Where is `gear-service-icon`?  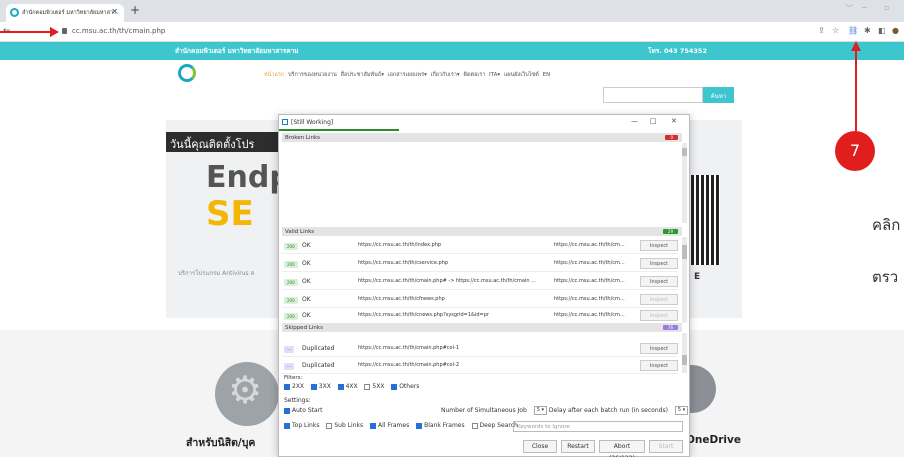 gear-service-icon is located at coordinates (247, 394).